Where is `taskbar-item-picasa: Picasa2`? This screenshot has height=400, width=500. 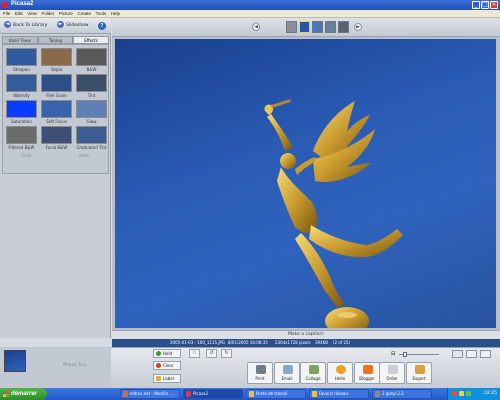
taskbar-item-picasa: Picasa2 is located at coordinates (213, 394).